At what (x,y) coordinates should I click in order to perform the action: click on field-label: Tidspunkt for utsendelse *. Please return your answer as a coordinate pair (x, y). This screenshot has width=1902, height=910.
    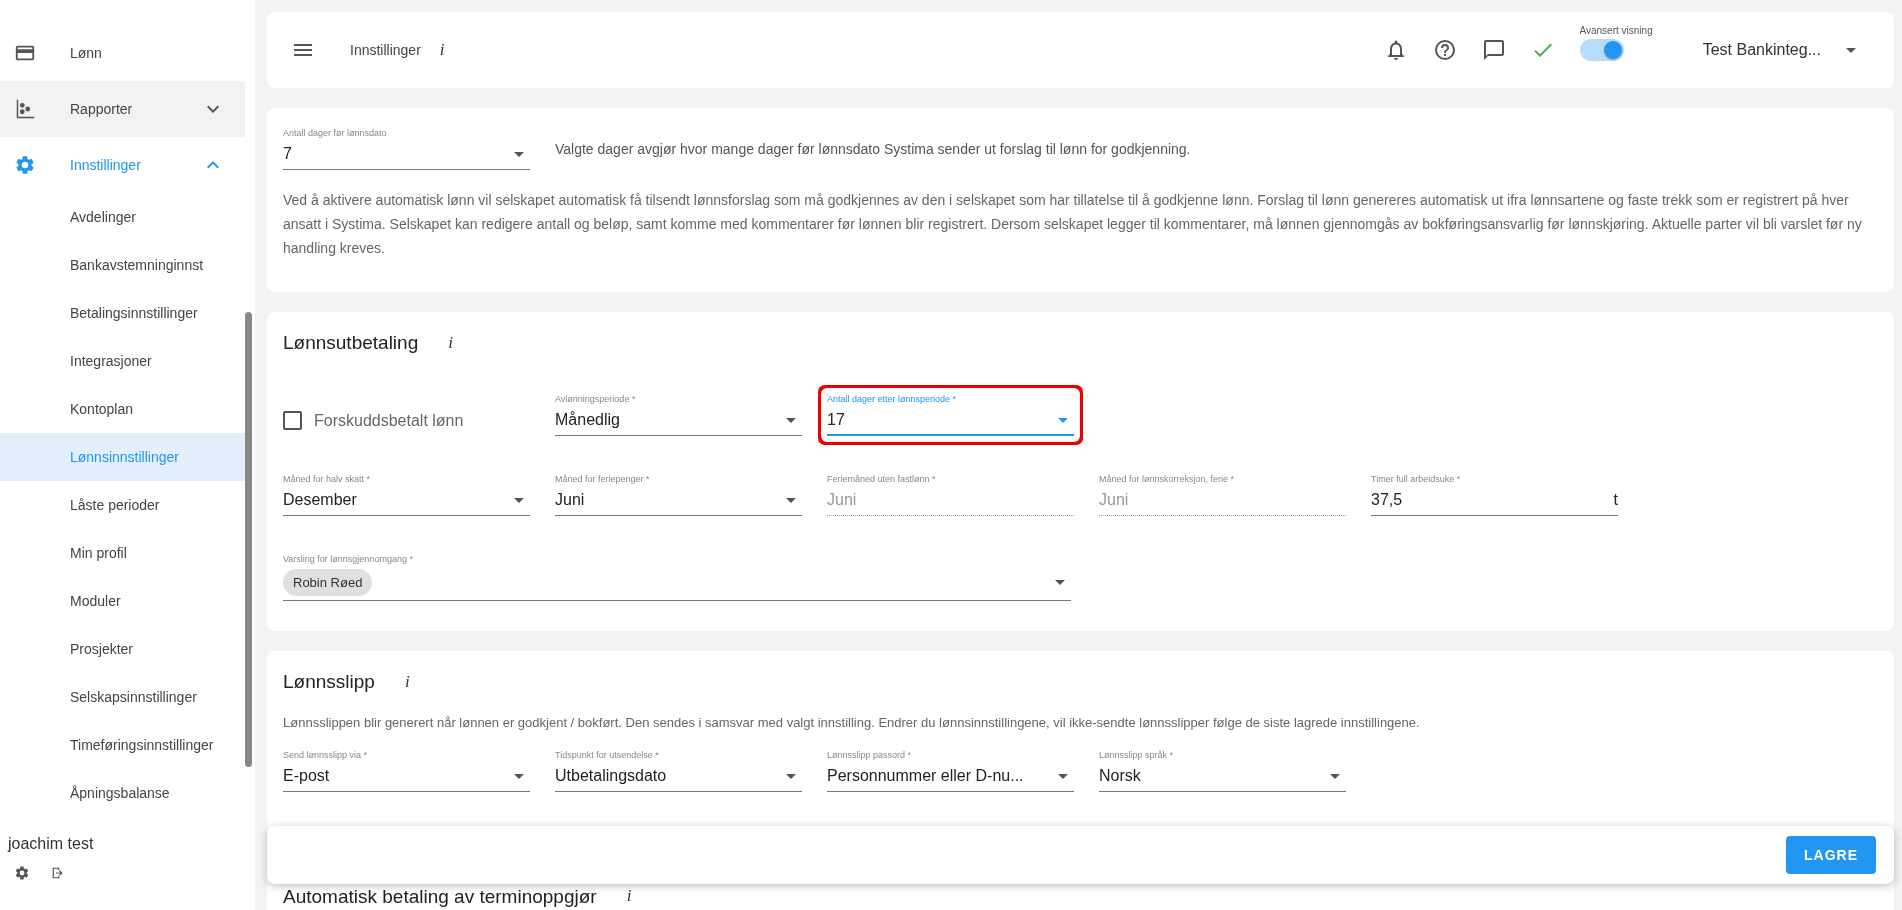
    Looking at the image, I should click on (607, 755).